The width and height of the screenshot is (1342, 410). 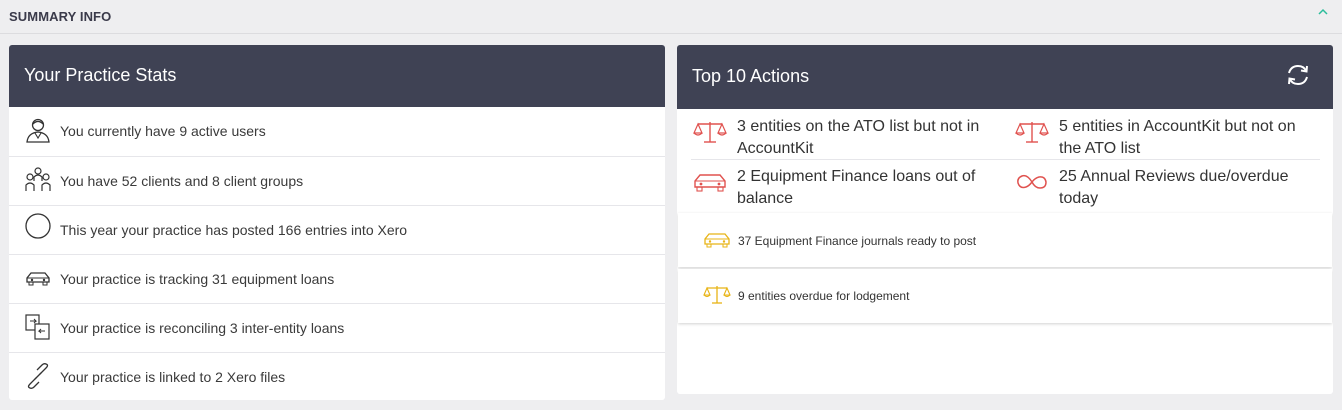 I want to click on group-icon, so click(x=38, y=179).